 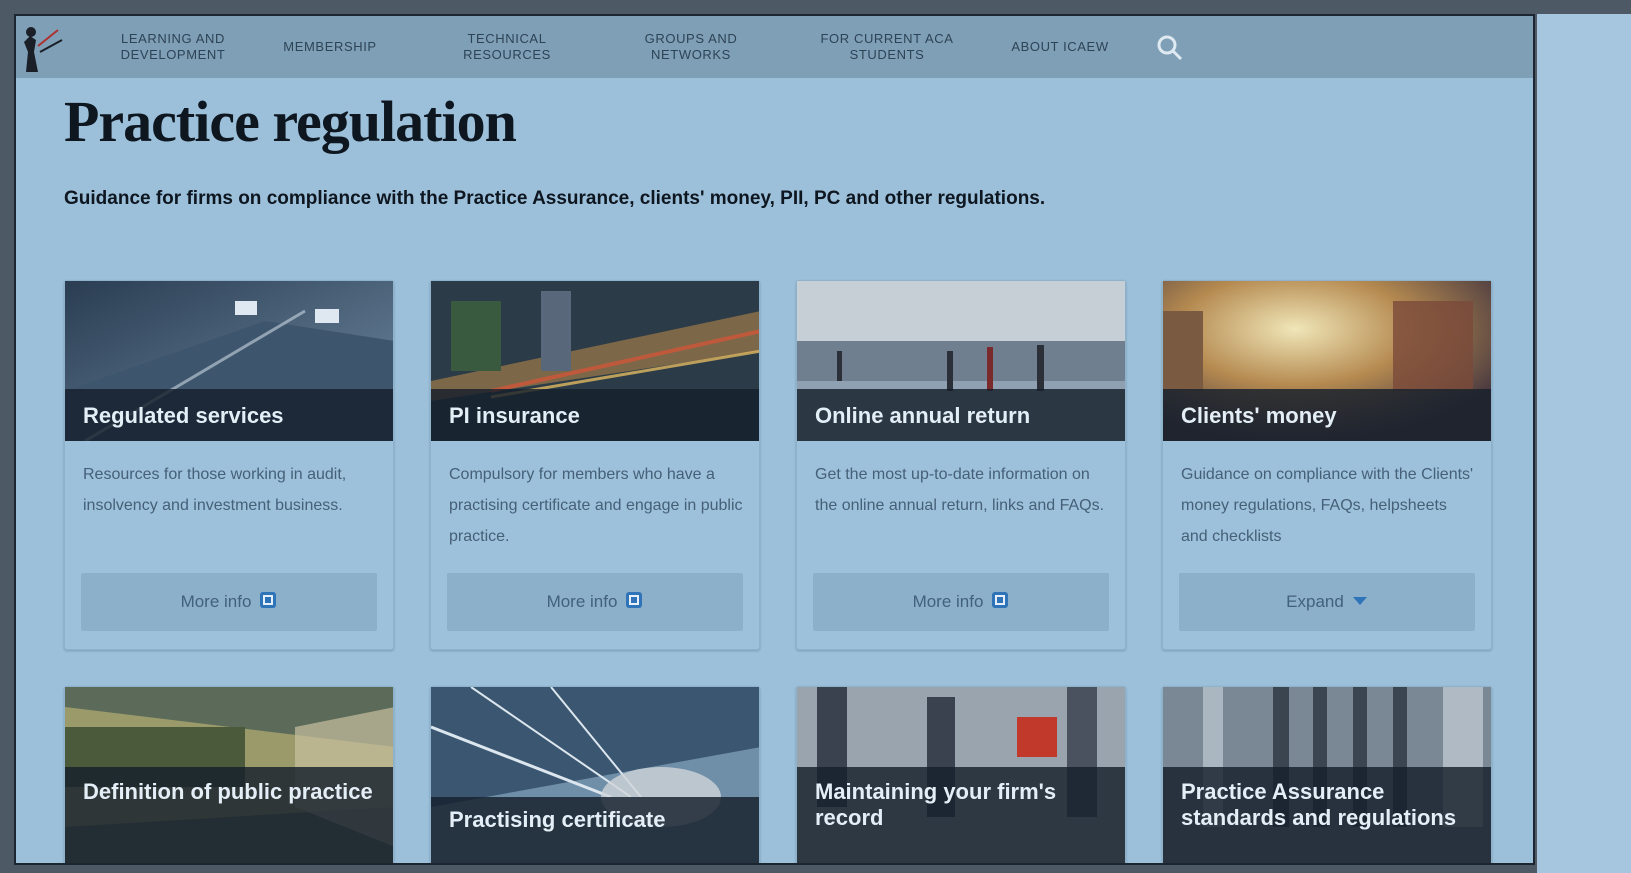 What do you see at coordinates (595, 361) in the screenshot?
I see `card-image: PI insurance` at bounding box center [595, 361].